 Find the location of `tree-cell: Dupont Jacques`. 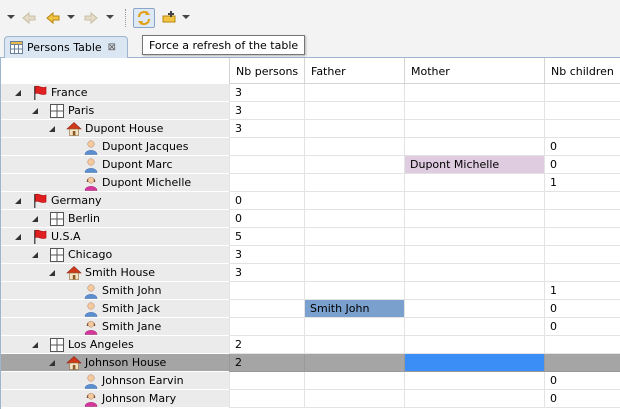

tree-cell: Dupont Jacques is located at coordinates (115, 147).